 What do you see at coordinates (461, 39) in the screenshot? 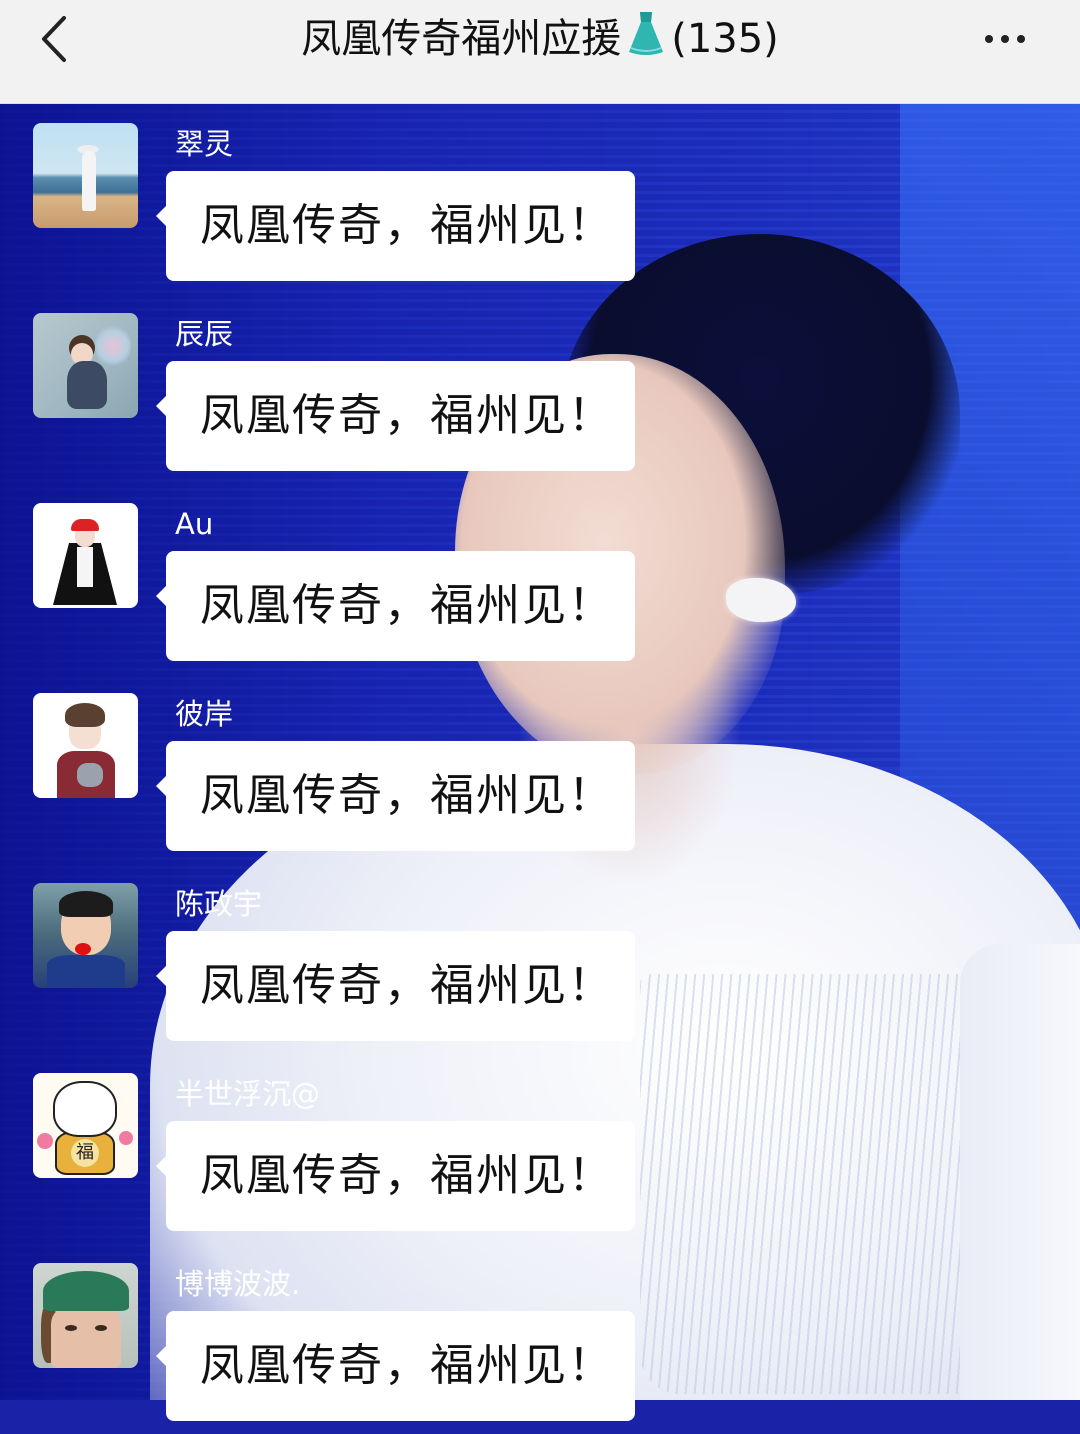
I see `group-name: 凤凰传奇福州应援` at bounding box center [461, 39].